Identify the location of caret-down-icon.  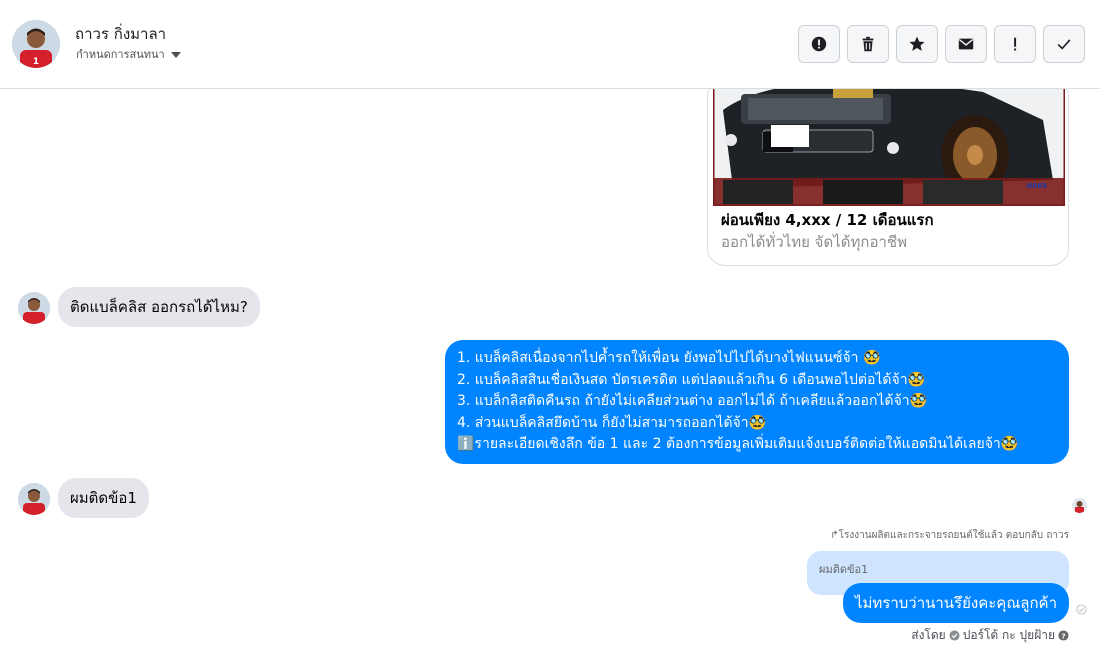
(175, 54).